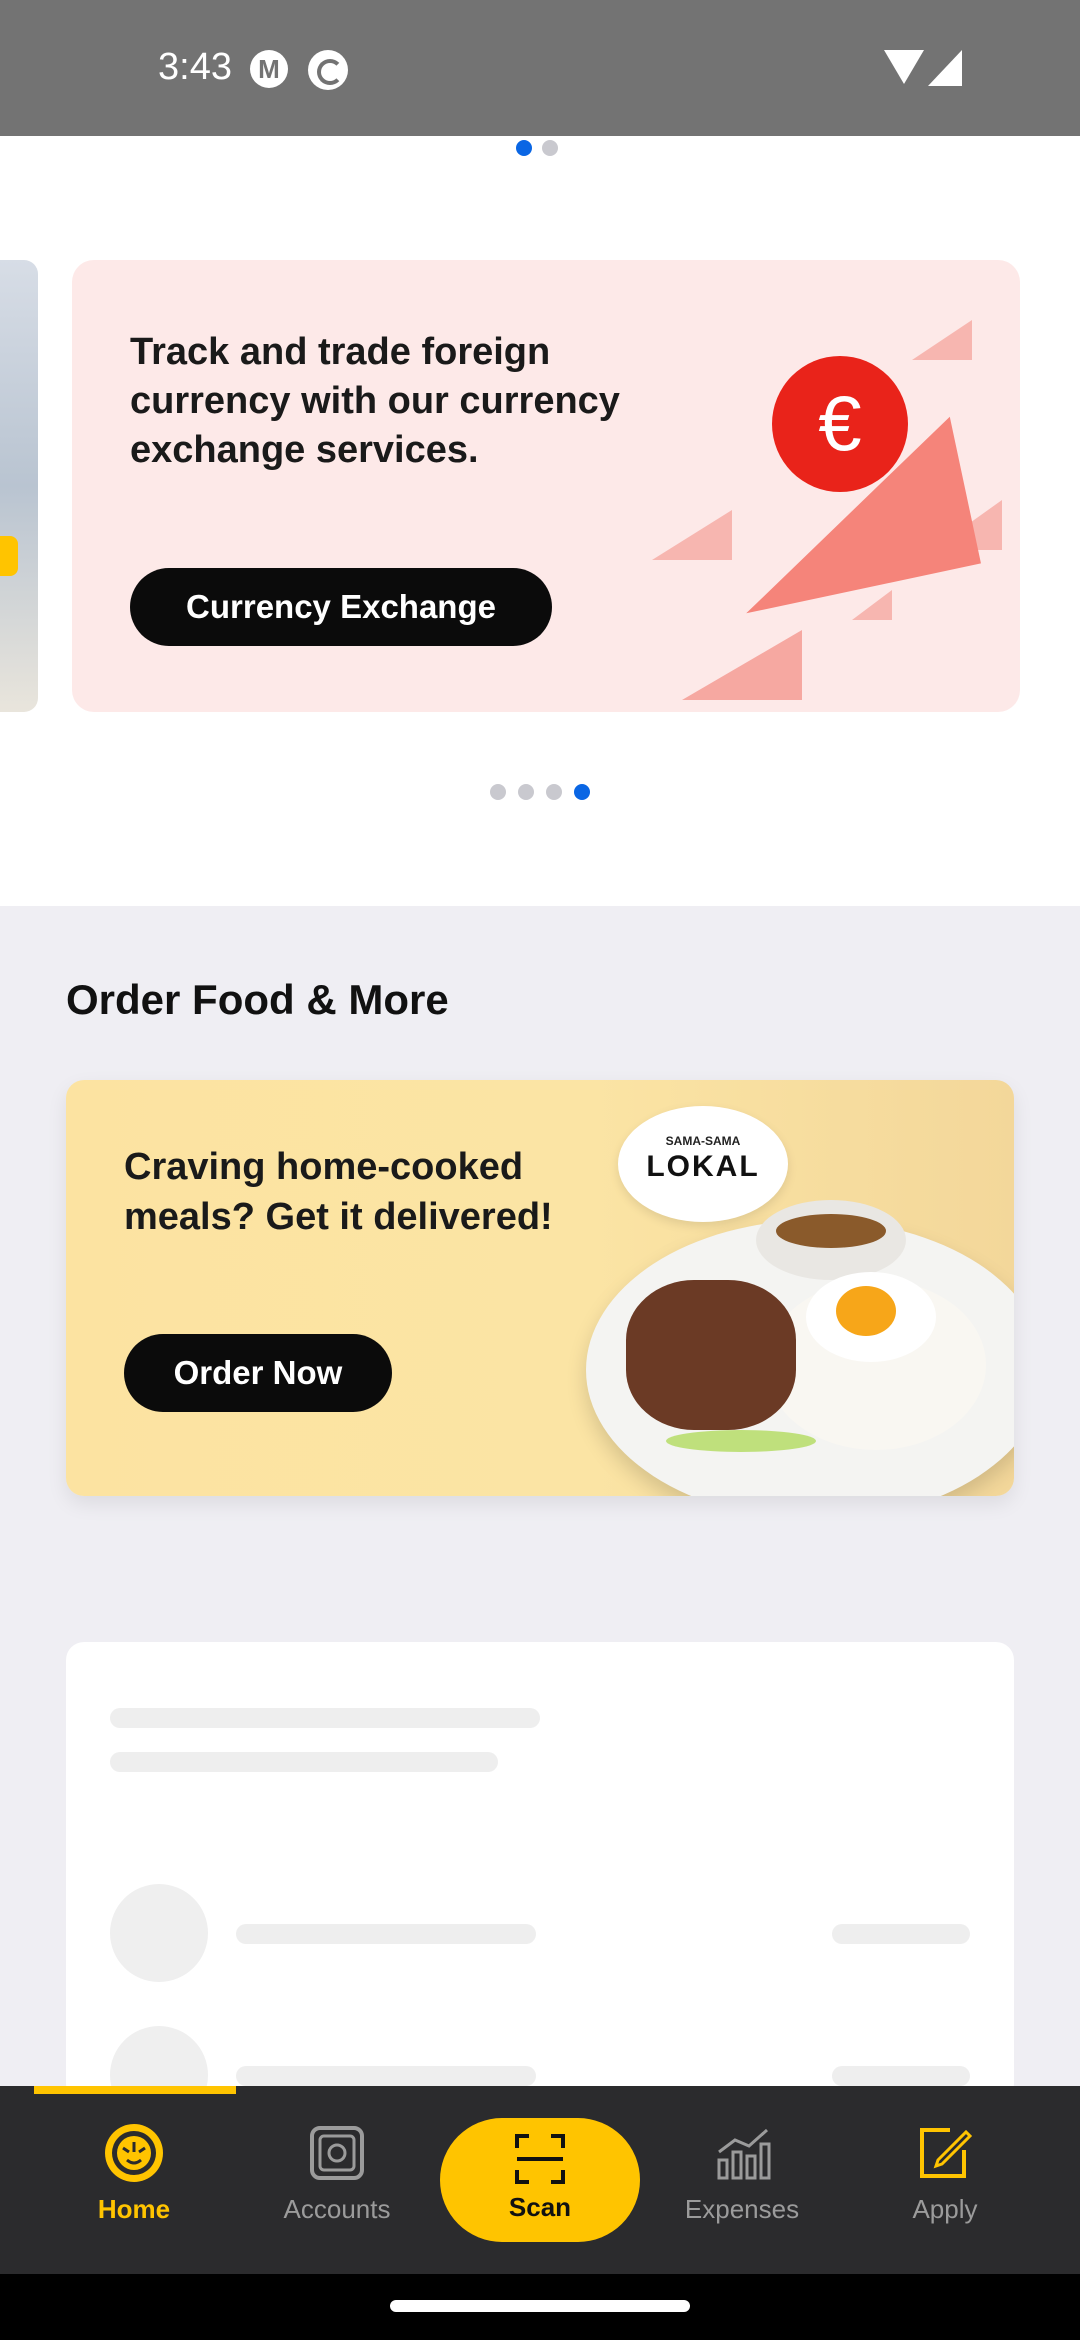 This screenshot has height=2340, width=1080. What do you see at coordinates (257, 999) in the screenshot?
I see `section-title: Order Food & More` at bounding box center [257, 999].